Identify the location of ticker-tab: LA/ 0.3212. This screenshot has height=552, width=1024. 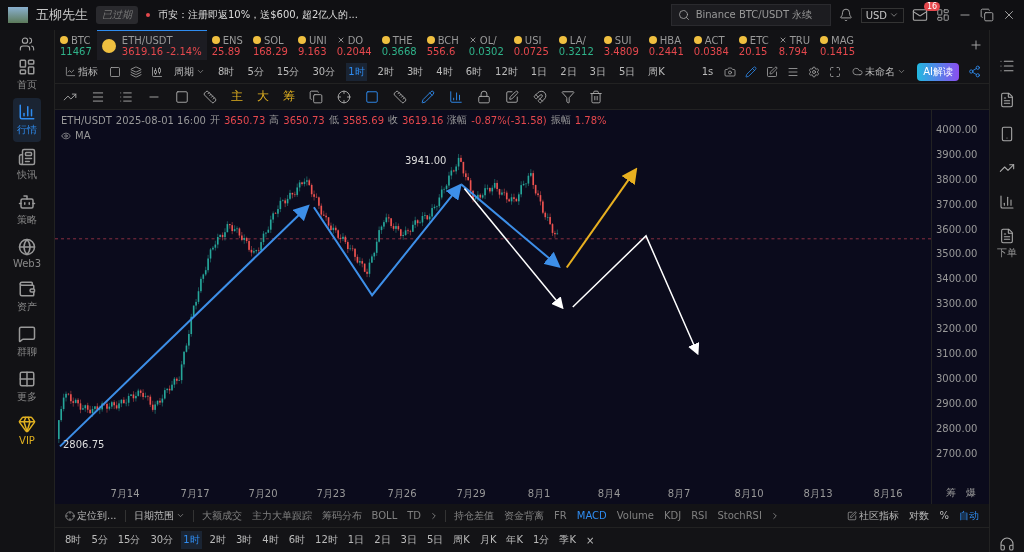
(576, 45).